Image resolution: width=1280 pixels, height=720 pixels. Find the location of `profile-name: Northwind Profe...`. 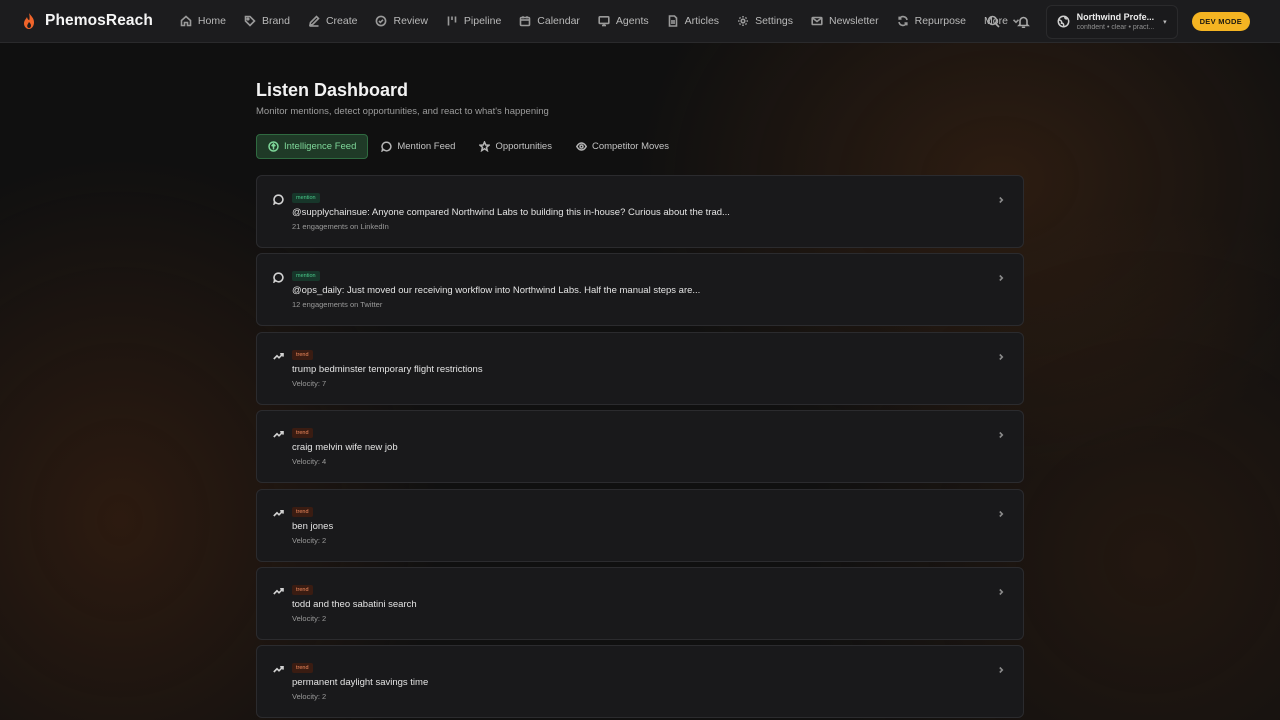

profile-name: Northwind Profe... is located at coordinates (1115, 17).